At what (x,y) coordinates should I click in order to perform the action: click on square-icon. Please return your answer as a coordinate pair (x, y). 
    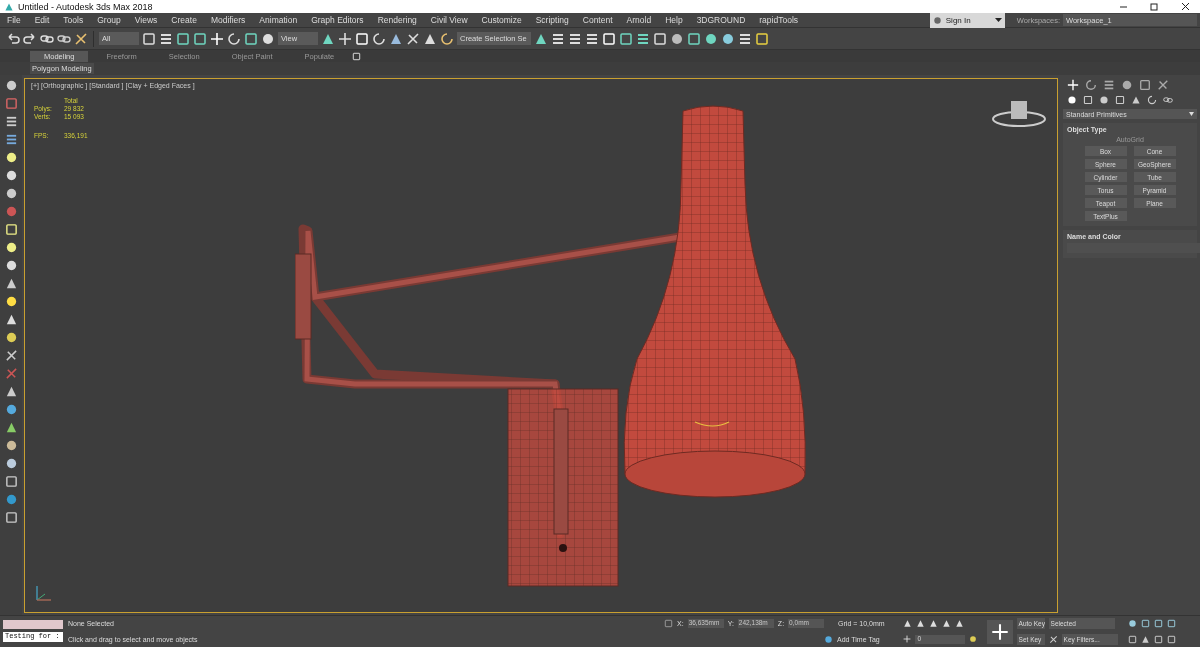
    Looking at the image, I should click on (11, 229).